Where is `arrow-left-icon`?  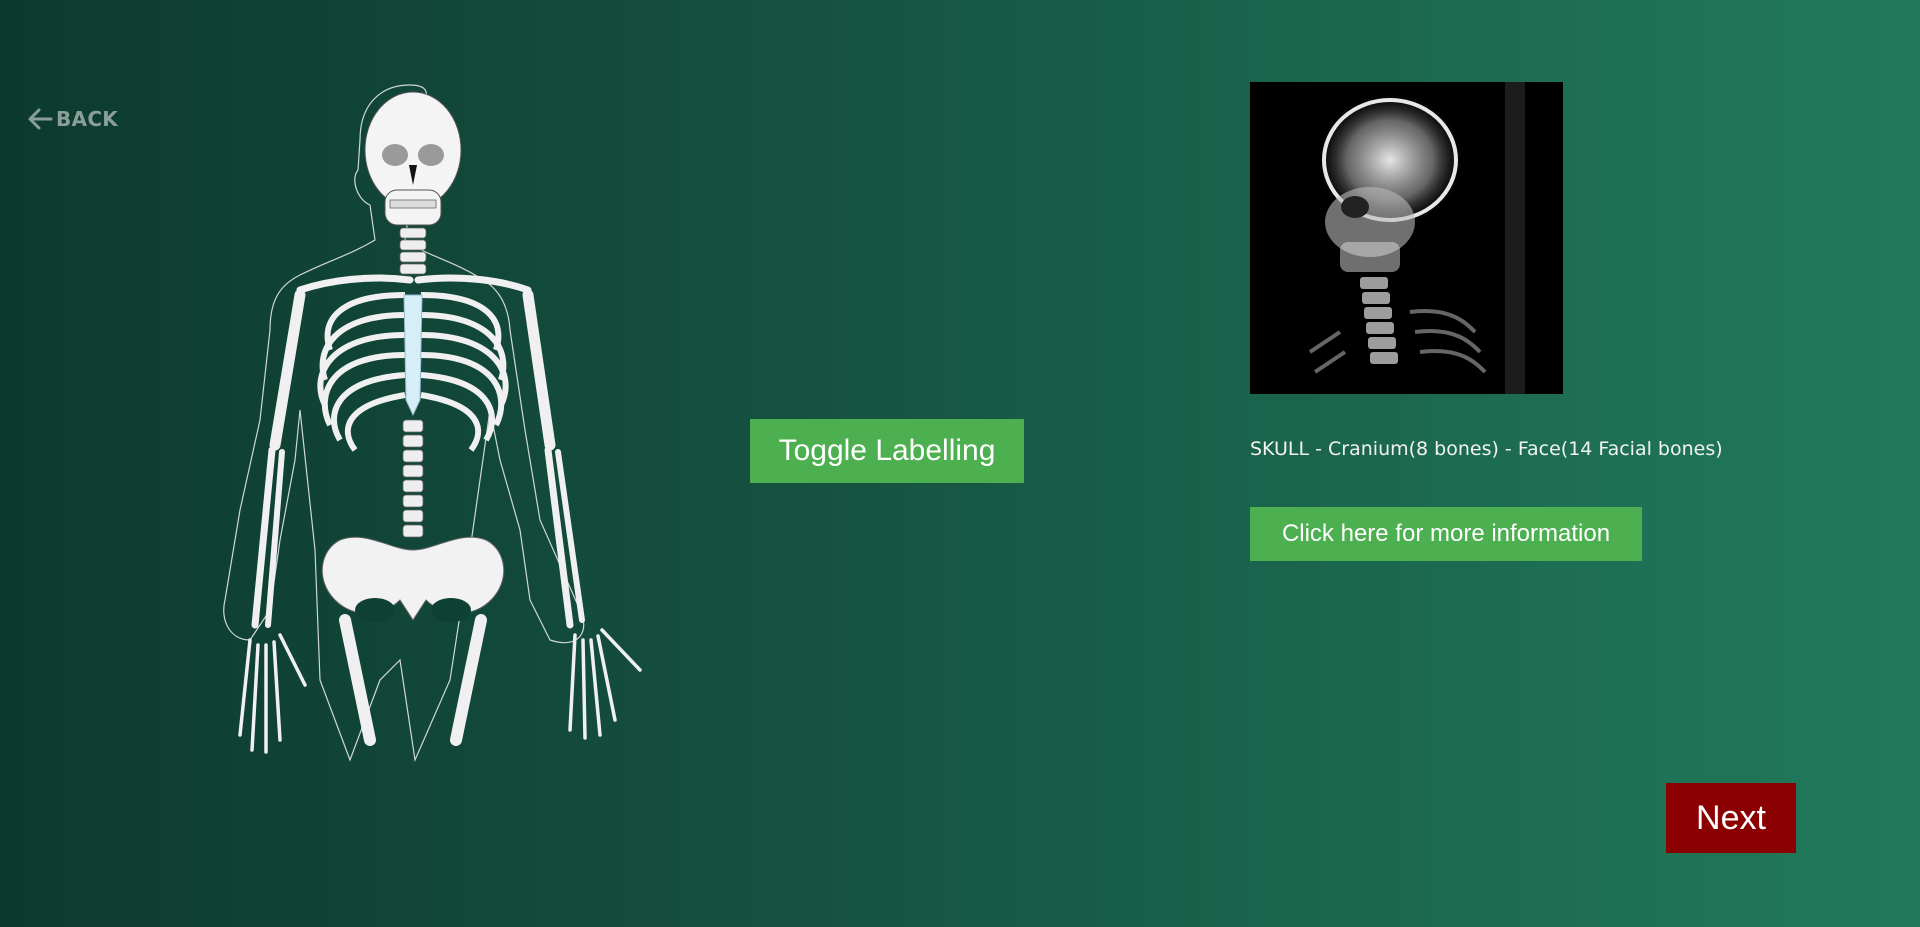
arrow-left-icon is located at coordinates (40, 119).